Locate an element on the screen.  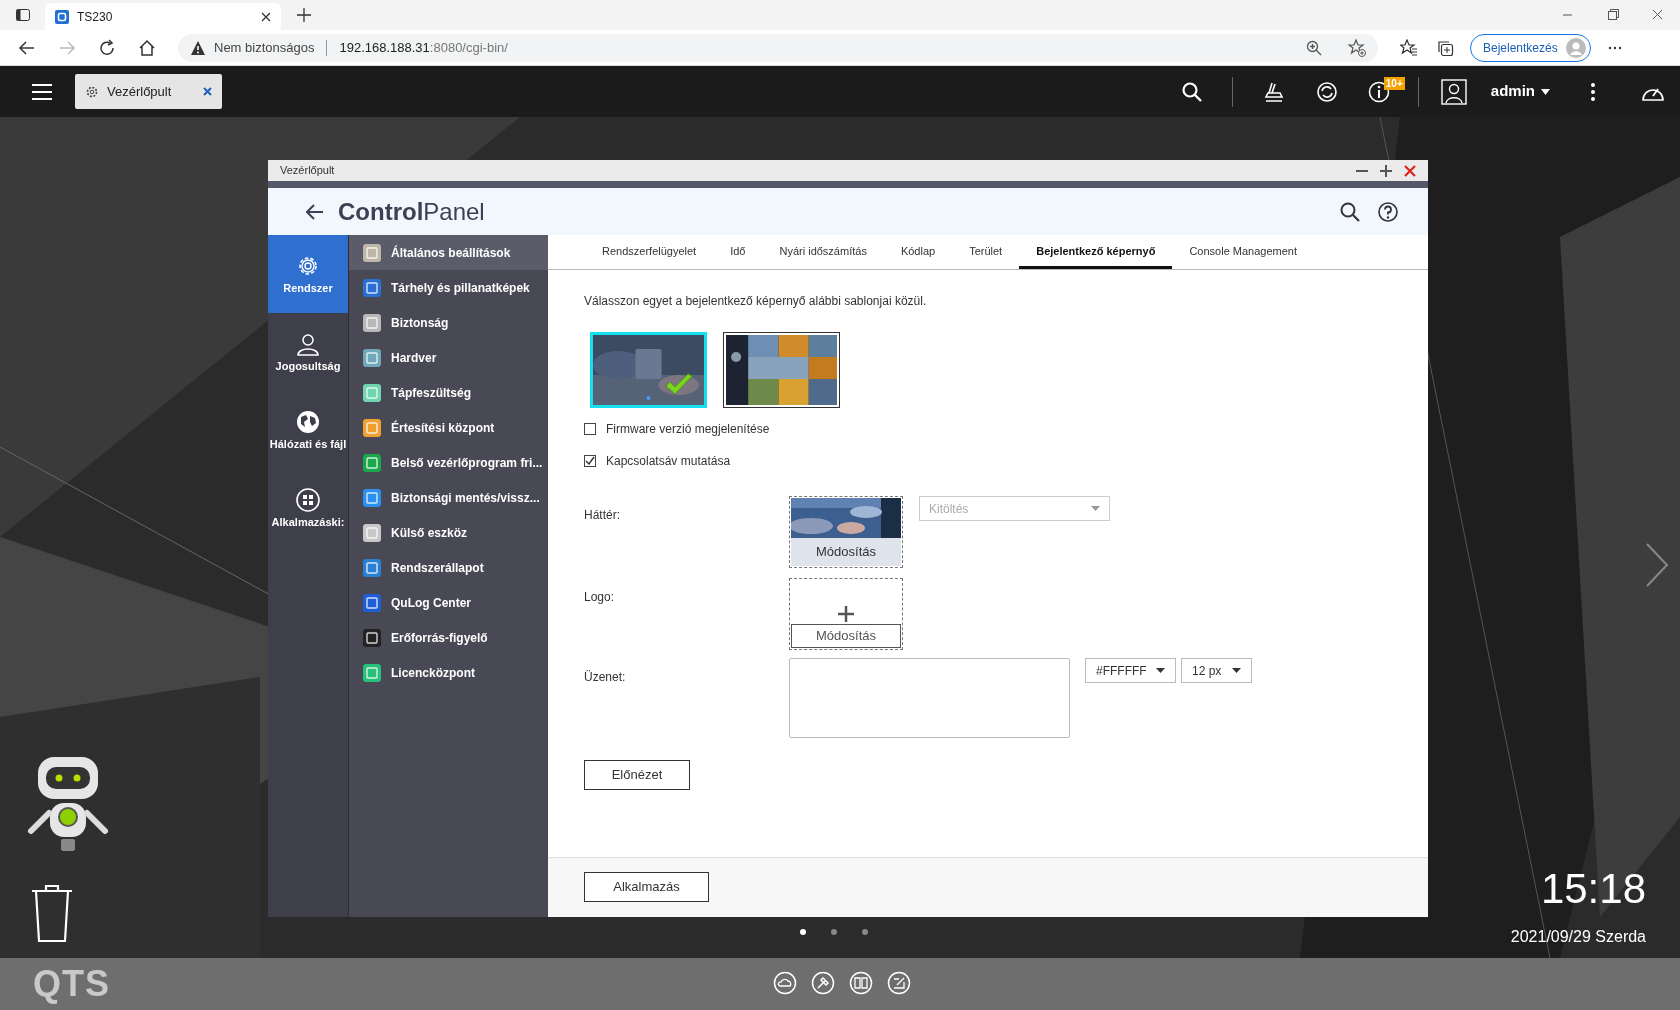
address-bar: Nem biztonságos 192.168.188.31:8080/cgi-bin/ is located at coordinates (778, 47).